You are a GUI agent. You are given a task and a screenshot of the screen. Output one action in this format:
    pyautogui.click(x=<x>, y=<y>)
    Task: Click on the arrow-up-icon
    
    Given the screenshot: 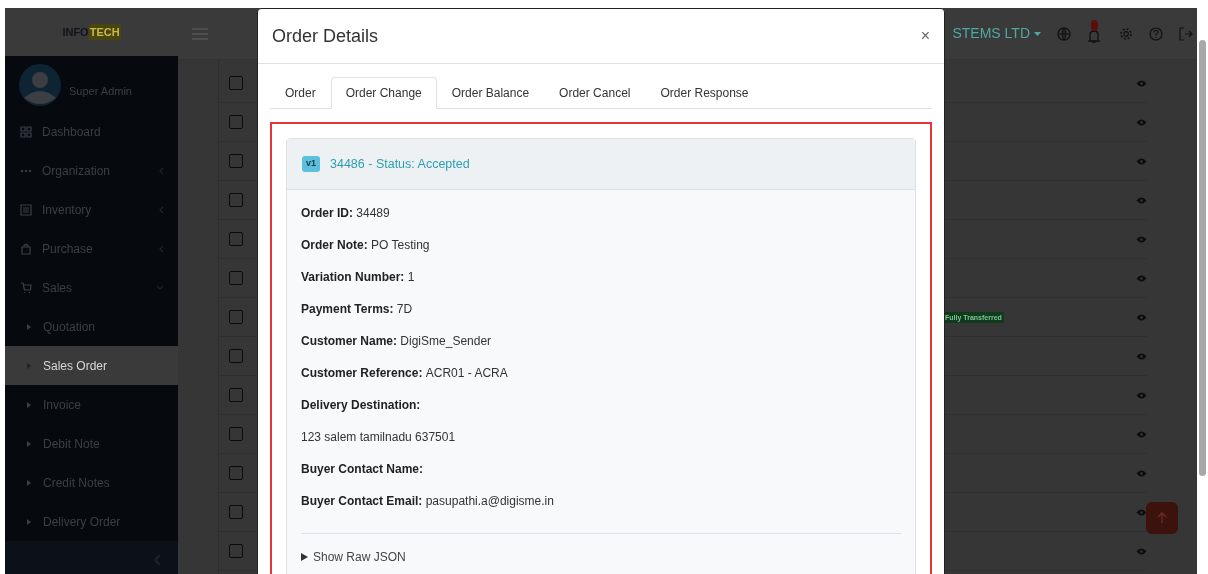 What is the action you would take?
    pyautogui.click(x=1162, y=518)
    